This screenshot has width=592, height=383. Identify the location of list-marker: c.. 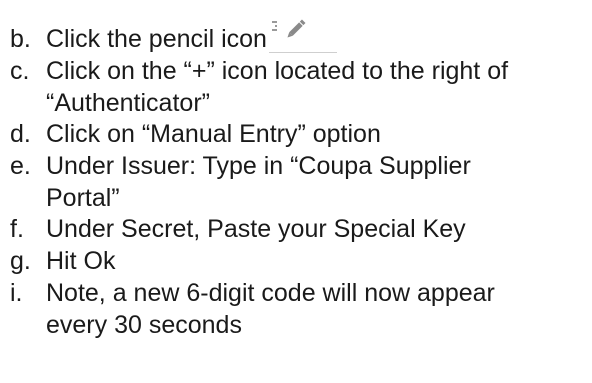
(20, 71).